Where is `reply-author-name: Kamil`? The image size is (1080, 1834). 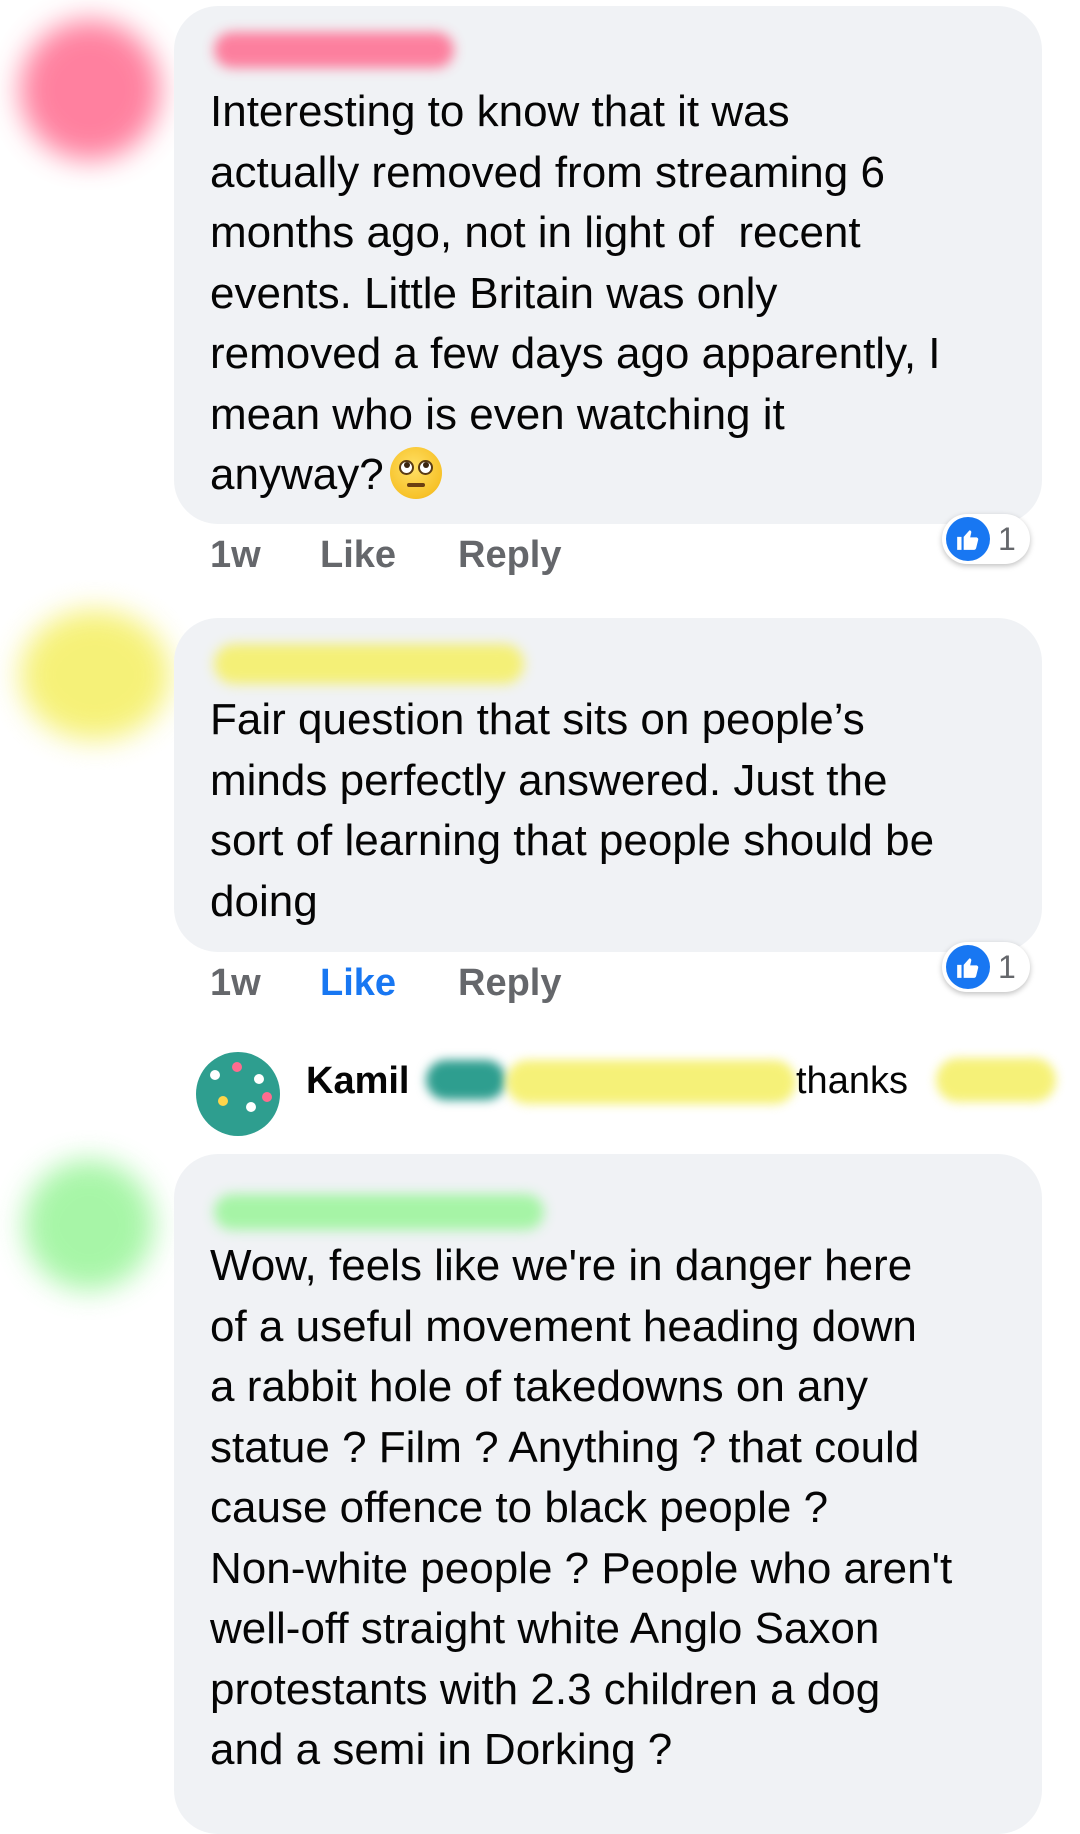
reply-author-name: Kamil is located at coordinates (357, 1081).